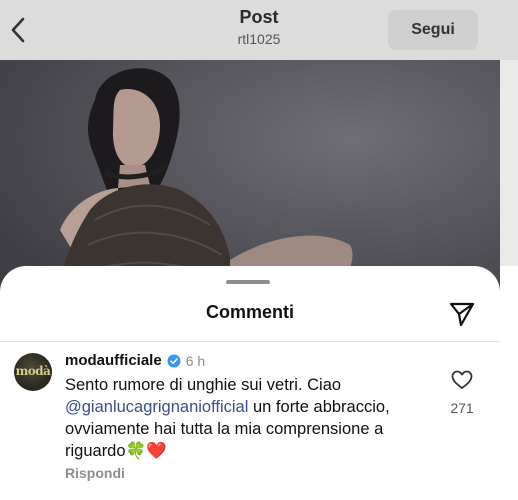 This screenshot has width=518, height=500. I want to click on comment-text-part: Sento rumore di unghie sui vetri. Ciao, so click(203, 385).